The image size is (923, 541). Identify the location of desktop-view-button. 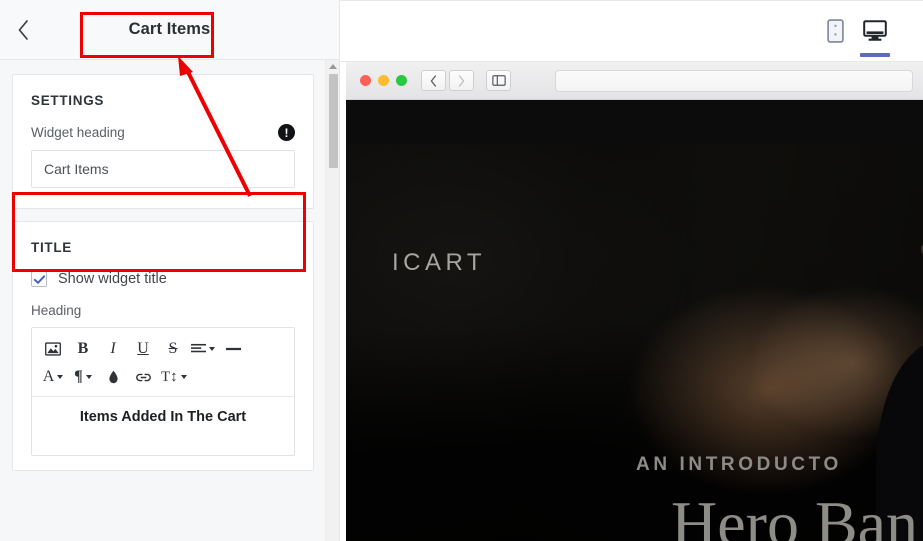
(875, 31).